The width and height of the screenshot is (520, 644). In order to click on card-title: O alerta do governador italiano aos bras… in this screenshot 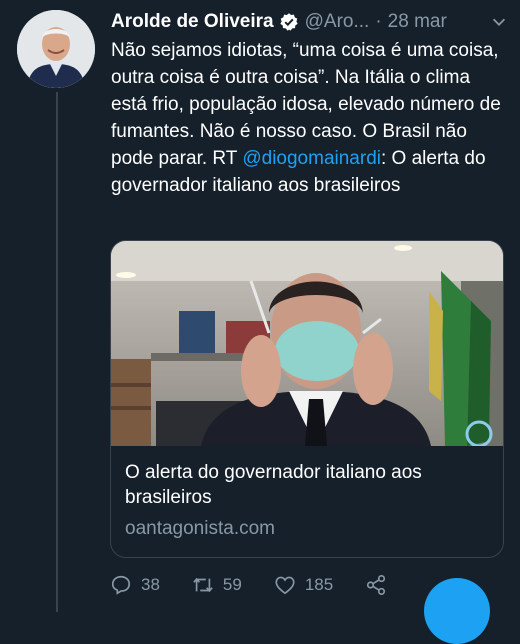, I will do `click(273, 485)`.